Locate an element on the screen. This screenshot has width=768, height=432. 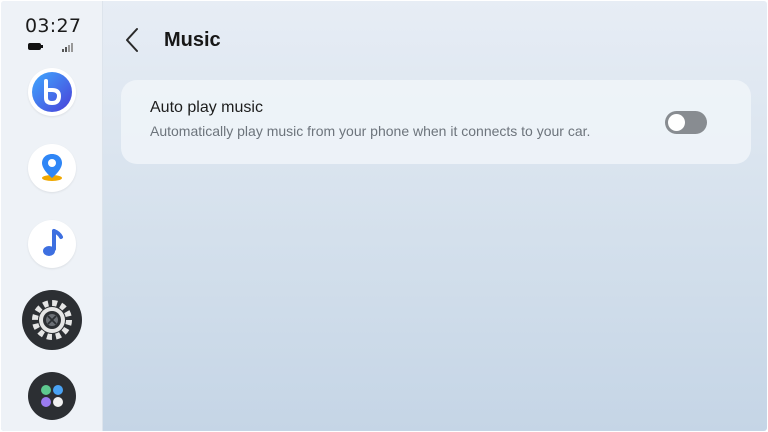
music-note-icon is located at coordinates (53, 242).